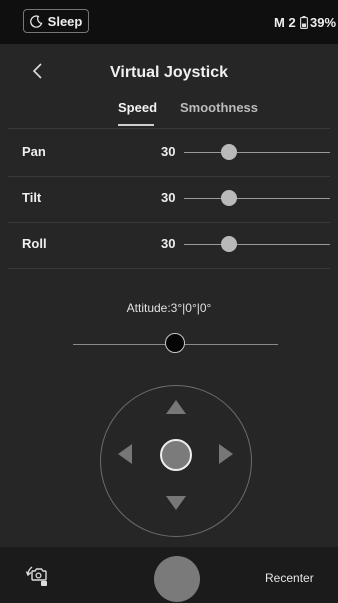 The image size is (338, 603). I want to click on arrow-up-icon, so click(176, 407).